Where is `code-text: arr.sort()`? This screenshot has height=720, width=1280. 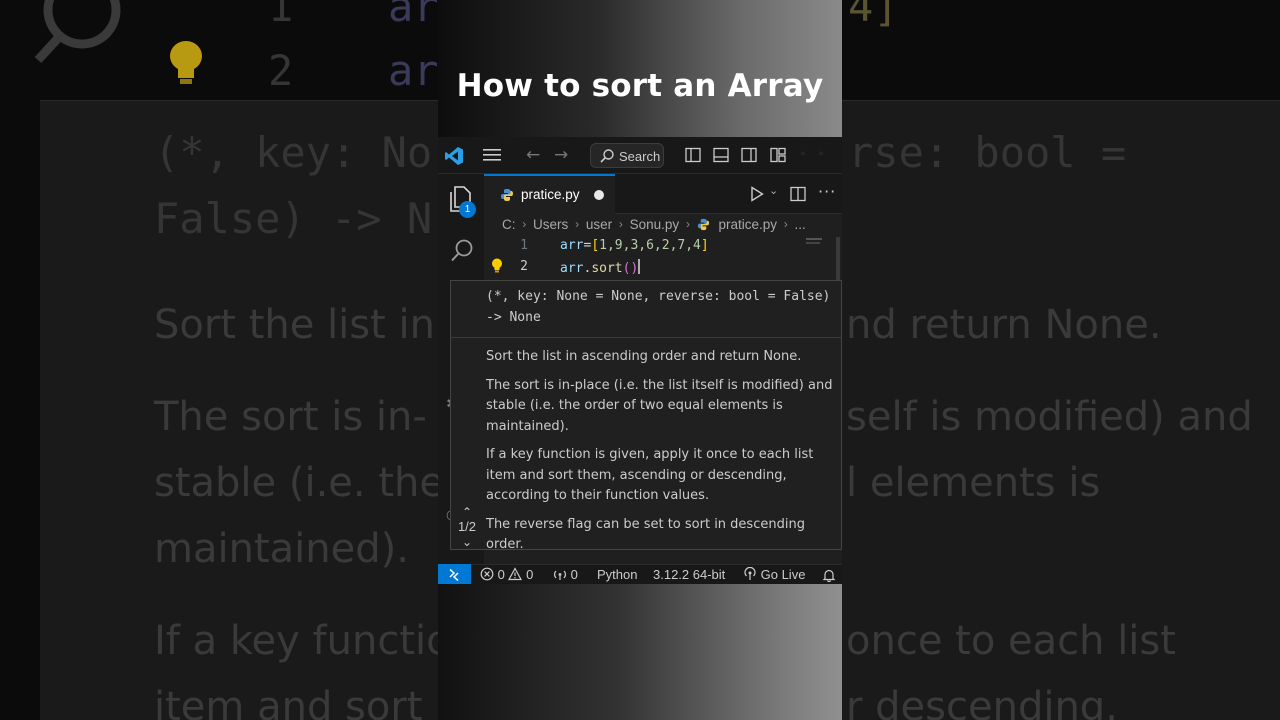
code-text: arr.sort() is located at coordinates (600, 267).